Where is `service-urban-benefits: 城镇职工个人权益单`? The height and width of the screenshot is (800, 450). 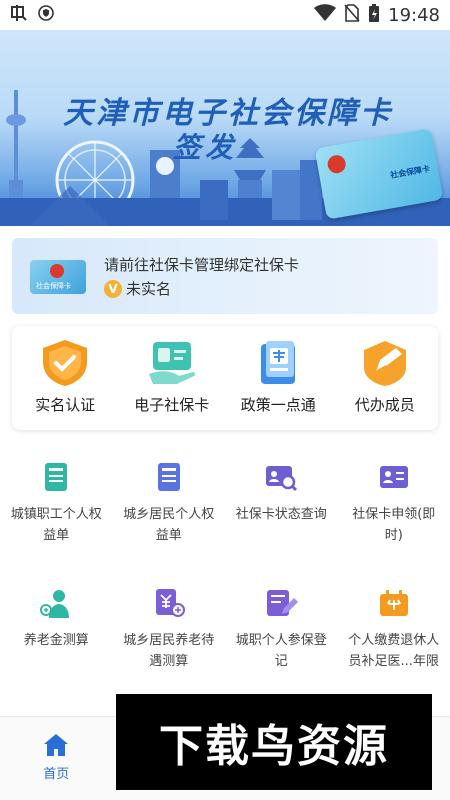 service-urban-benefits: 城镇职工个人权益单 is located at coordinates (56, 507).